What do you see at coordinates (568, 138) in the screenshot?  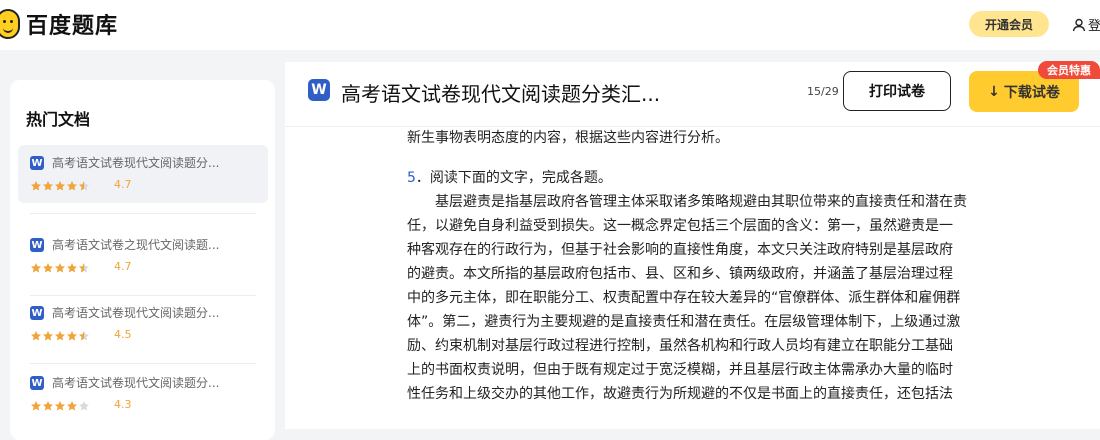 I see `document-text-line: 新生事物表明态度的内容，根据这些内容进行分析。` at bounding box center [568, 138].